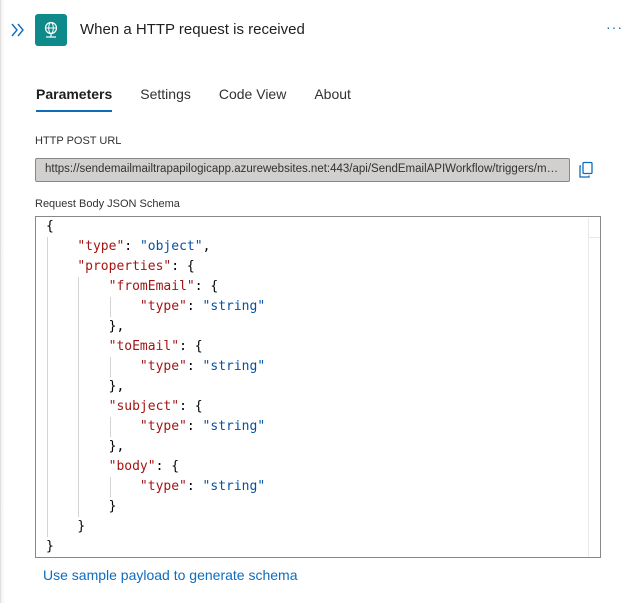  What do you see at coordinates (144, 346) in the screenshot?
I see `json-key: "toEmail"` at bounding box center [144, 346].